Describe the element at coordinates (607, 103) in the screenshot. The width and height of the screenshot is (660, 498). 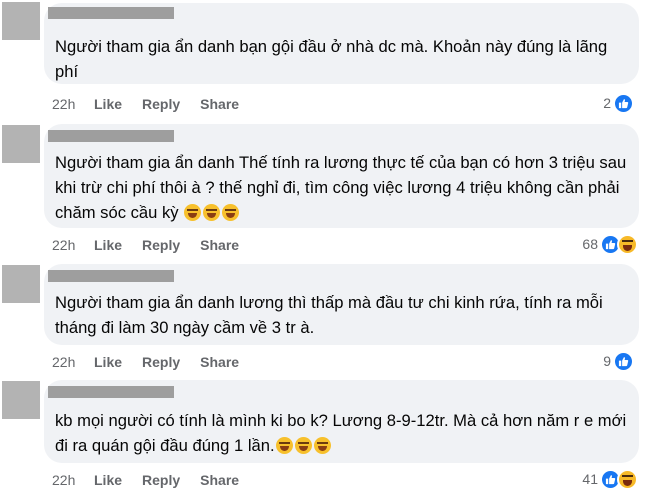
I see `reaction-count: 2` at that location.